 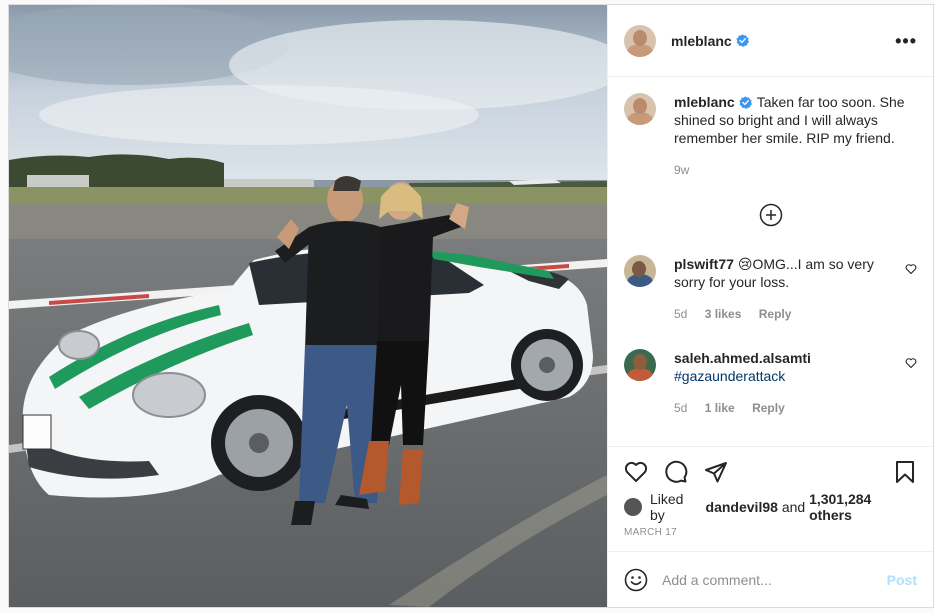 I want to click on comment-username: plswift77, so click(x=704, y=264).